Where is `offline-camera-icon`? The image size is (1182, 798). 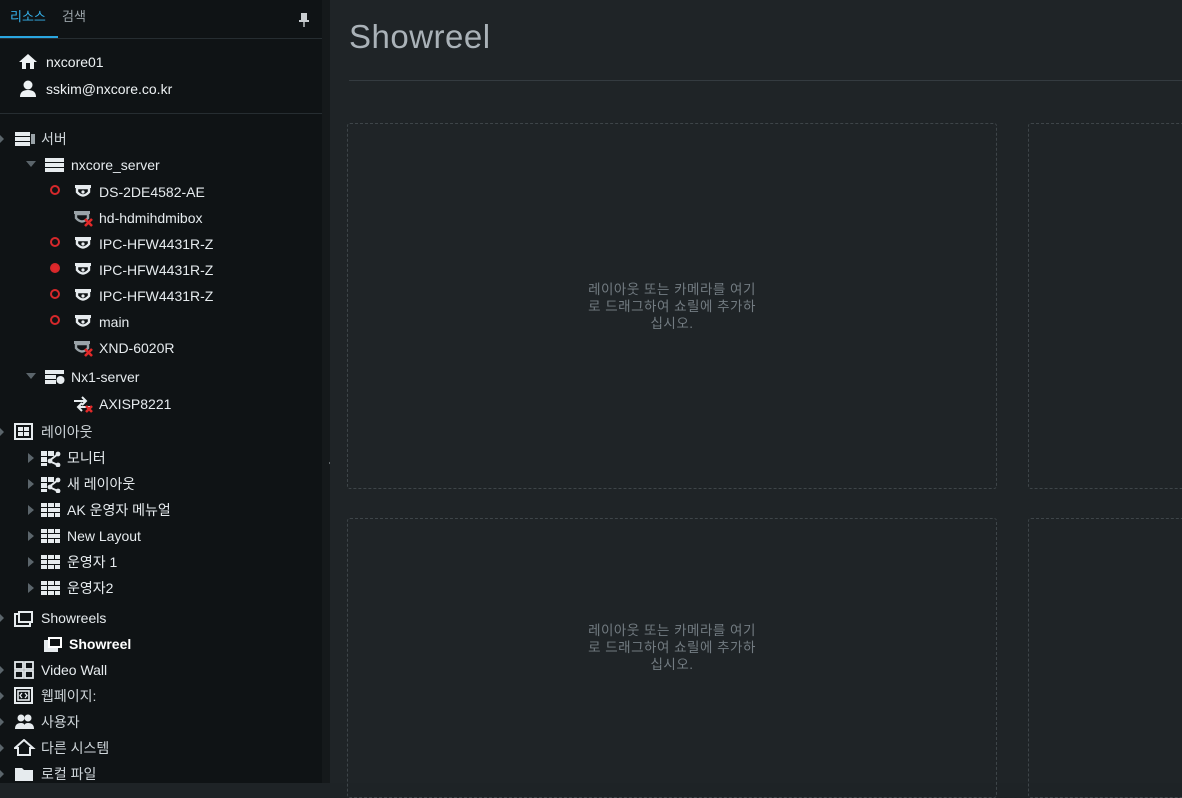
offline-camera-icon is located at coordinates (83, 348).